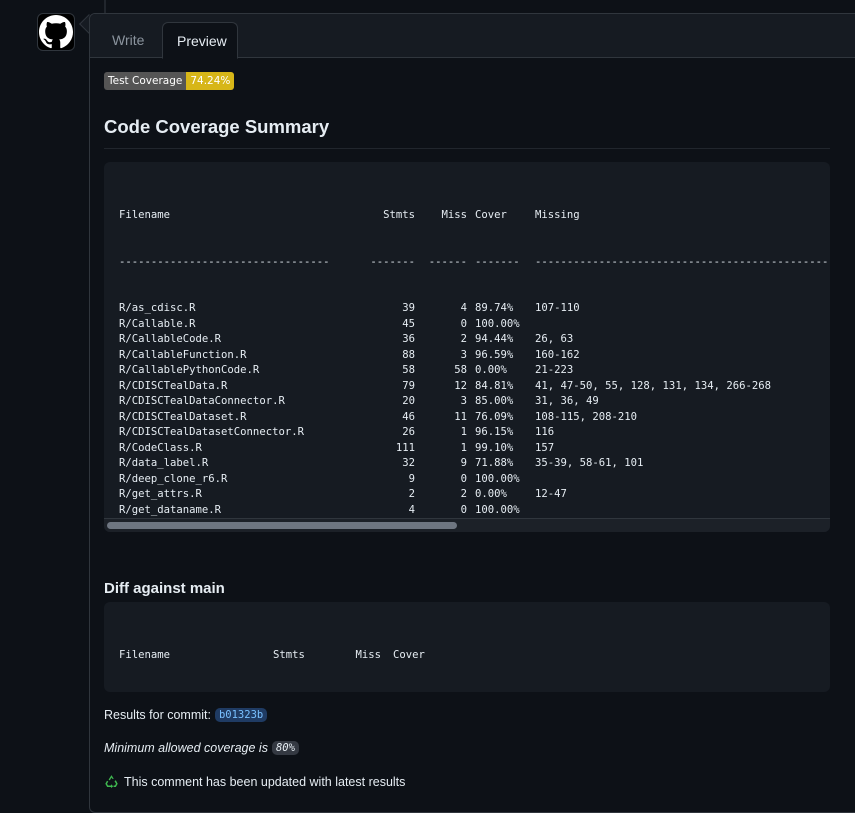  I want to click on cell-missing: 26, 63, so click(554, 339).